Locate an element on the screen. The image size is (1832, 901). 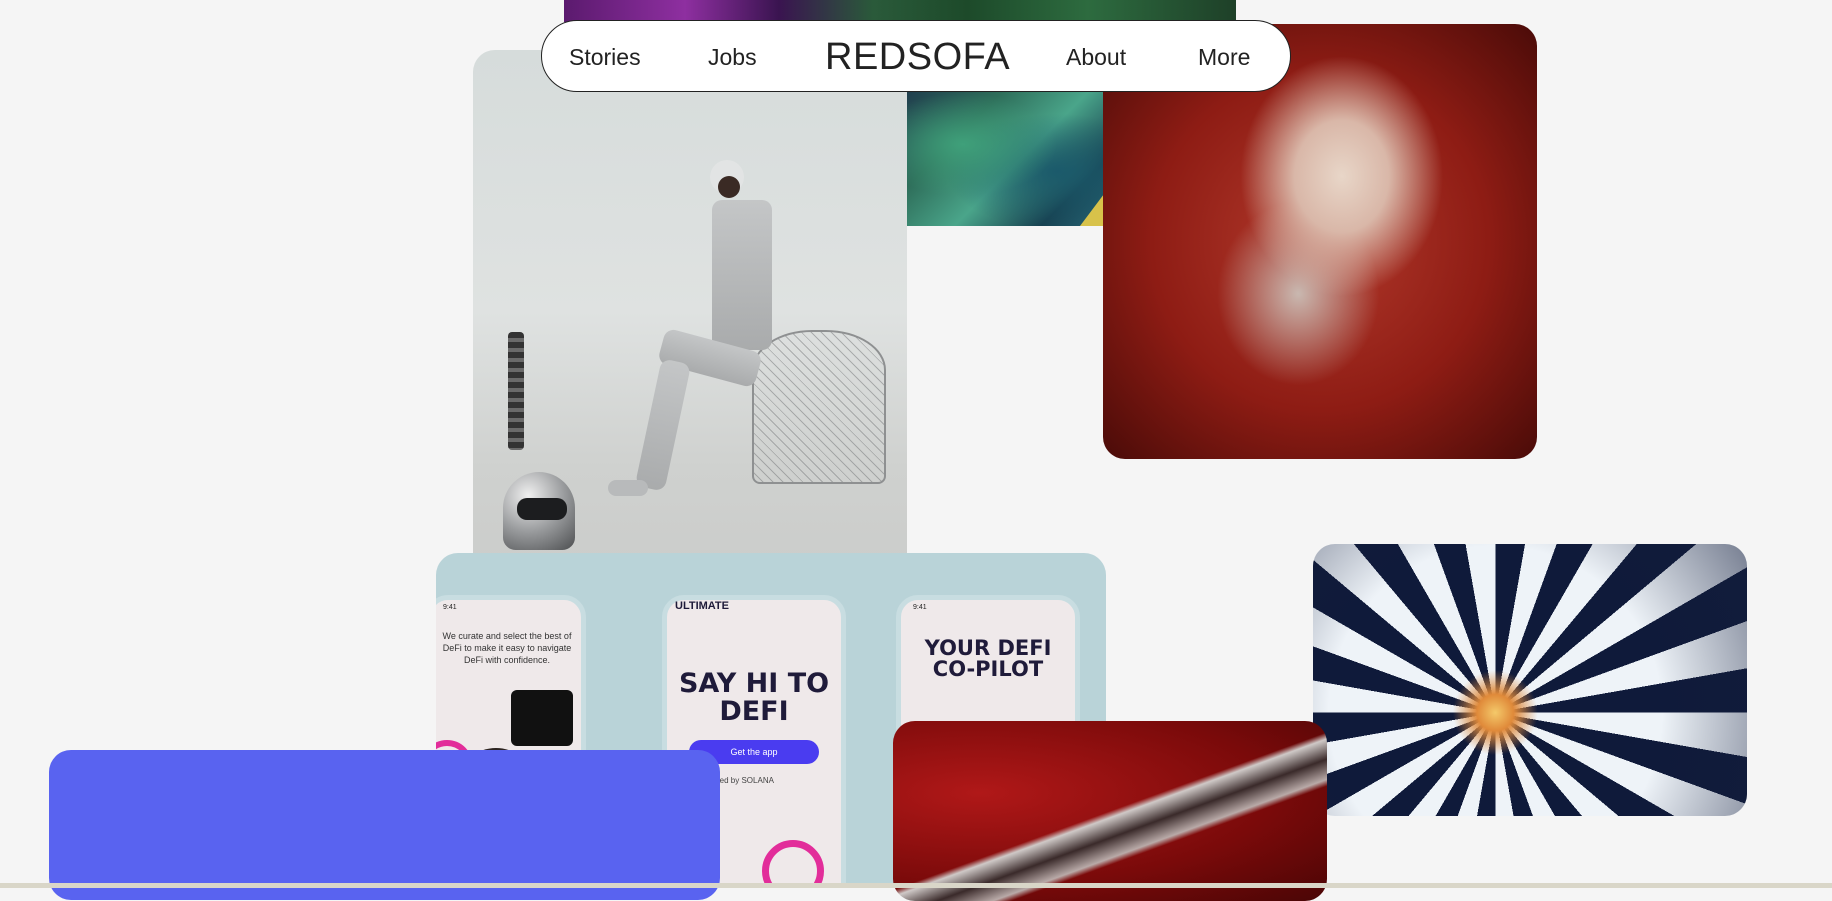
jacket is located at coordinates (742, 275).